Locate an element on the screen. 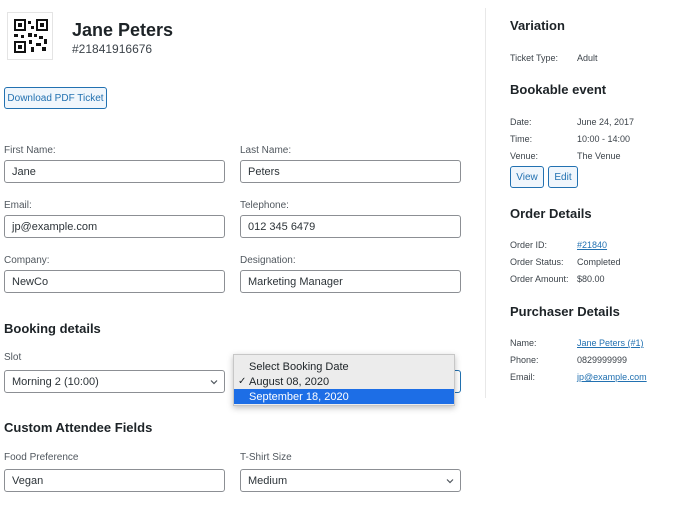 The height and width of the screenshot is (505, 673). custom-fields-heading: Custom Attendee Fields is located at coordinates (78, 427).